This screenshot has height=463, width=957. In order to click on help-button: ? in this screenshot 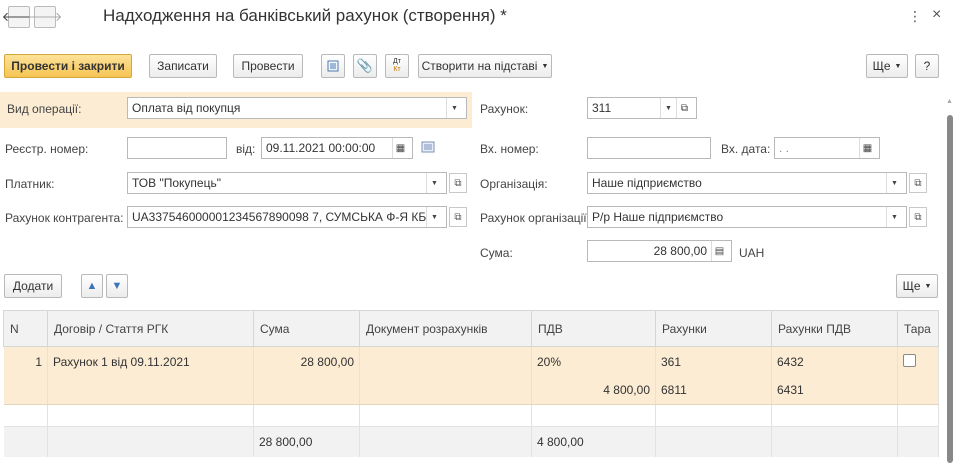, I will do `click(927, 66)`.